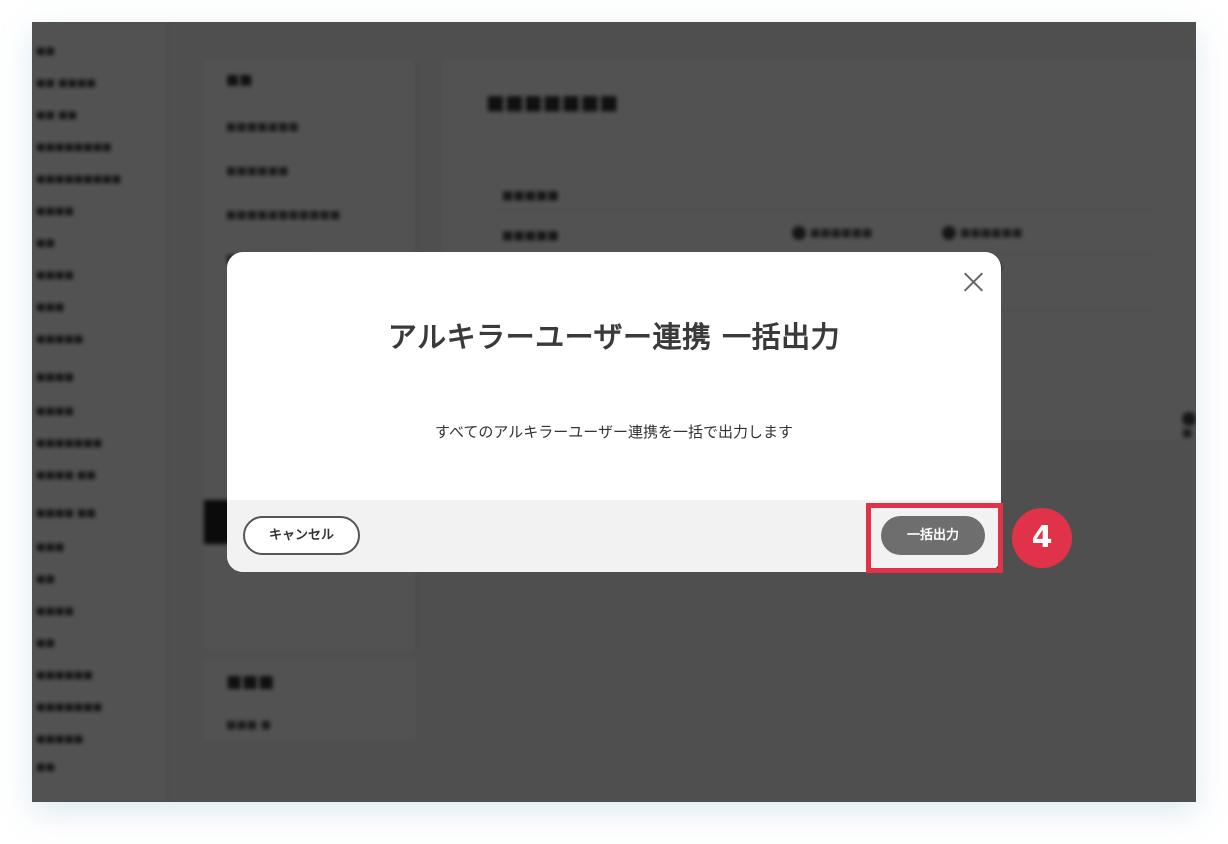 This screenshot has height=844, width=1228. I want to click on cancel-button: キャンセル, so click(301, 535).